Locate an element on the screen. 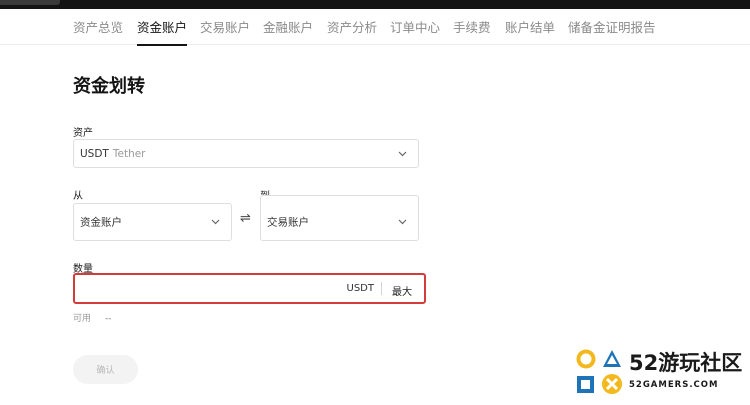 Image resolution: width=750 pixels, height=405 pixels. asset-select: USDT Tether is located at coordinates (246, 153).